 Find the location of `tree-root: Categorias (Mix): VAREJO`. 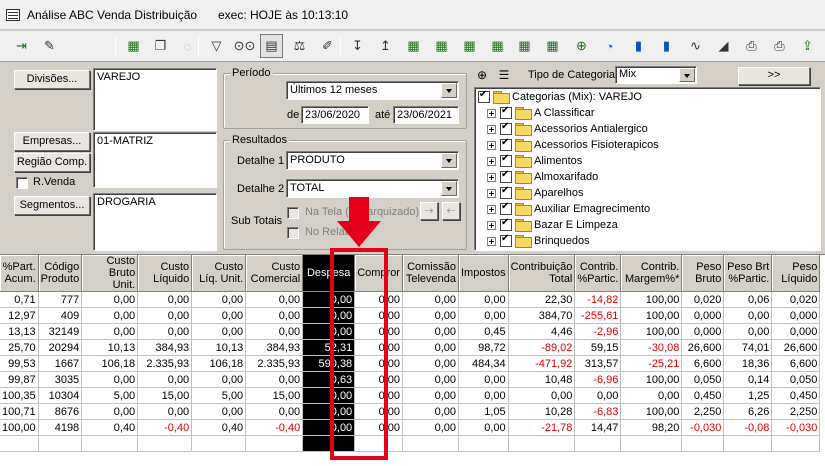

tree-root: Categorias (Mix): VAREJO is located at coordinates (560, 97).